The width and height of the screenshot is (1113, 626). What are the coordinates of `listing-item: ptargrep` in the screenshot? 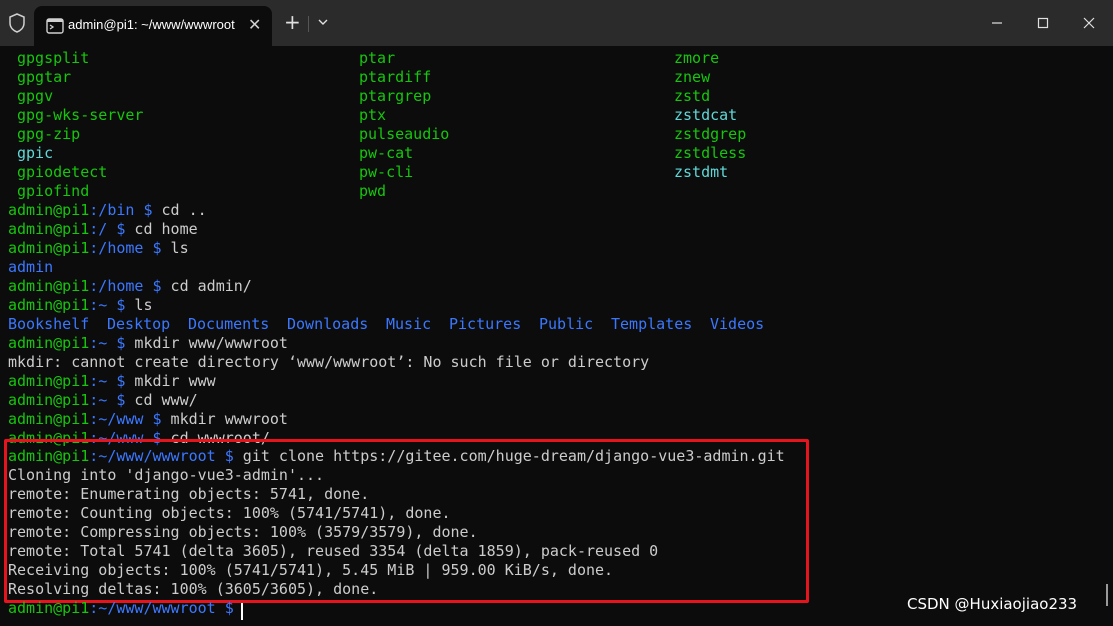 It's located at (395, 96).